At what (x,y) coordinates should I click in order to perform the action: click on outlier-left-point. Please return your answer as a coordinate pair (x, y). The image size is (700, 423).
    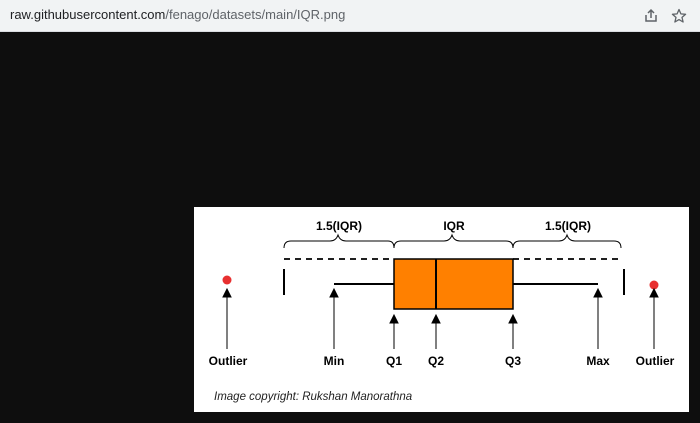
    Looking at the image, I should click on (227, 280).